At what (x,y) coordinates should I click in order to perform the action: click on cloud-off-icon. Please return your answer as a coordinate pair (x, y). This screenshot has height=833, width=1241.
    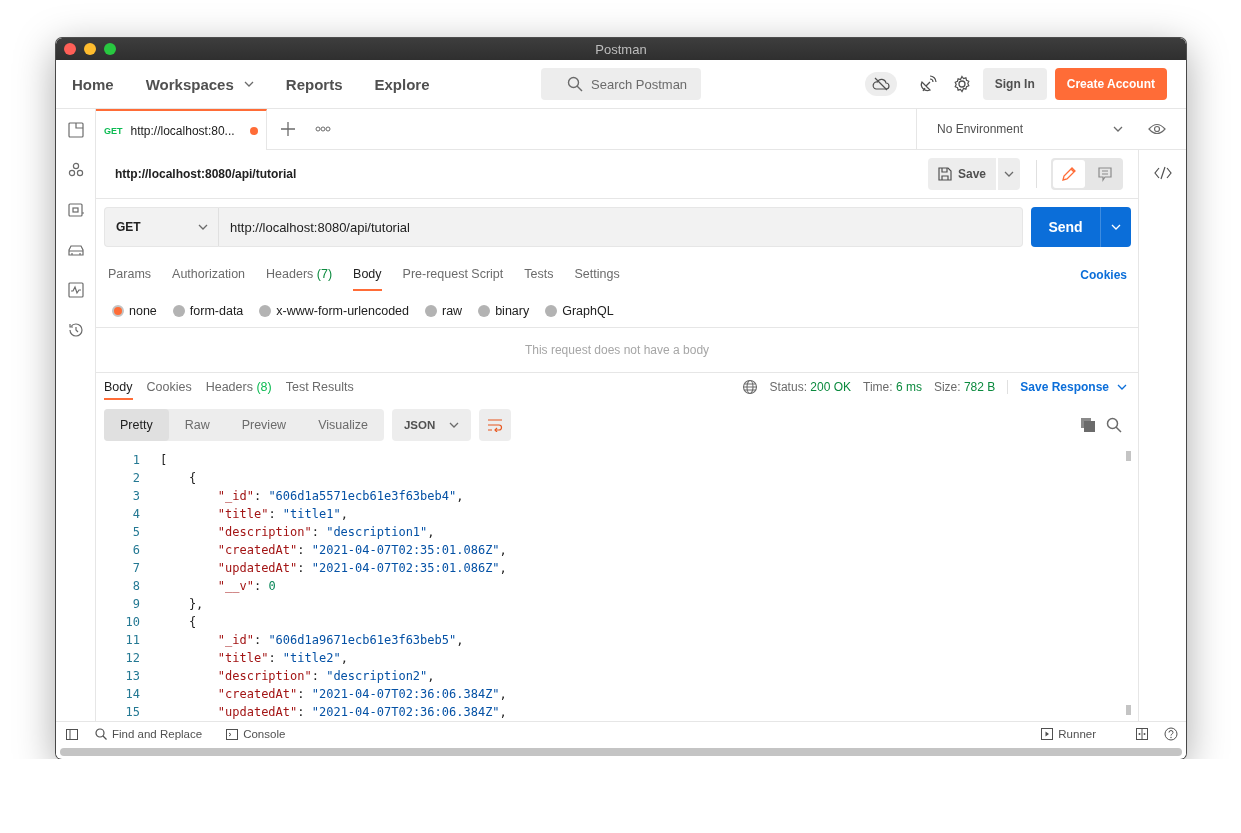
    Looking at the image, I should click on (880, 84).